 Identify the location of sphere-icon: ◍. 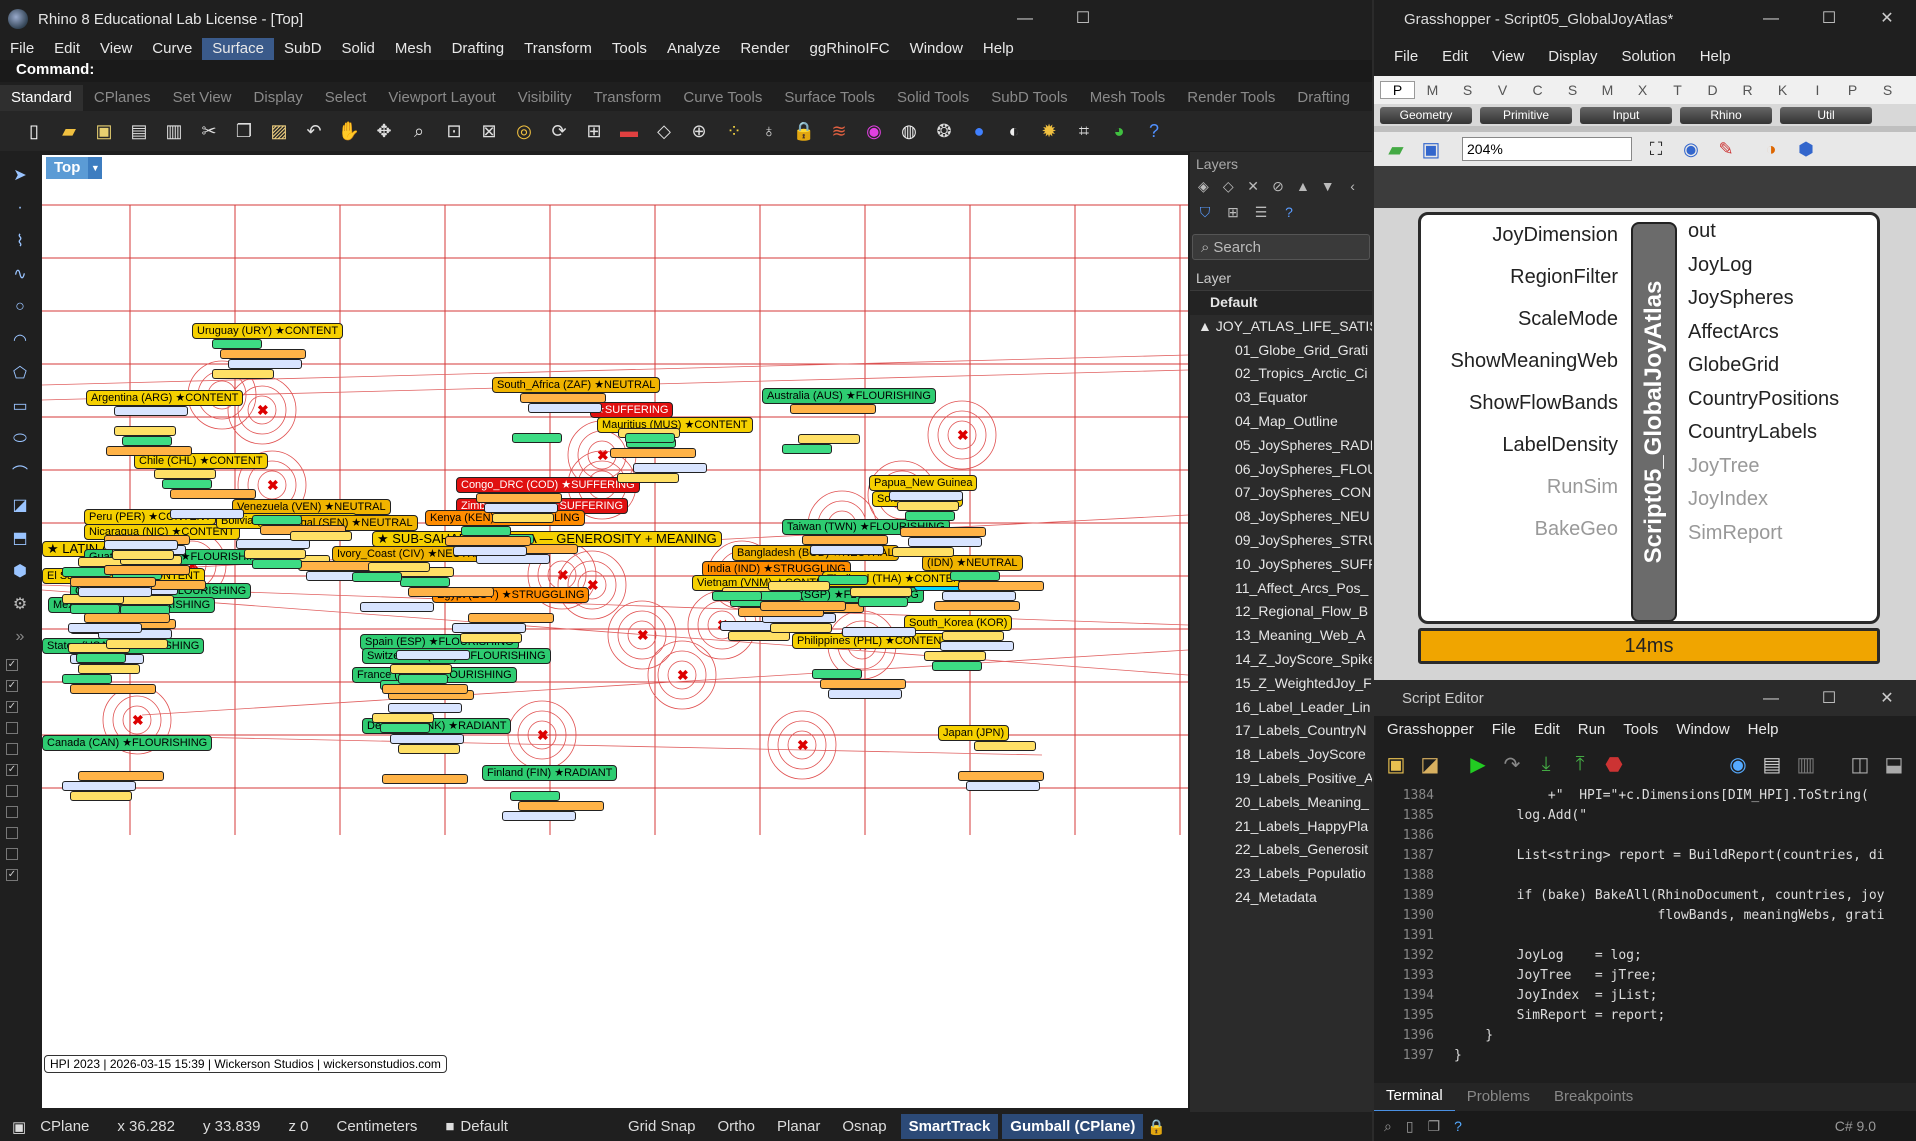
(909, 131).